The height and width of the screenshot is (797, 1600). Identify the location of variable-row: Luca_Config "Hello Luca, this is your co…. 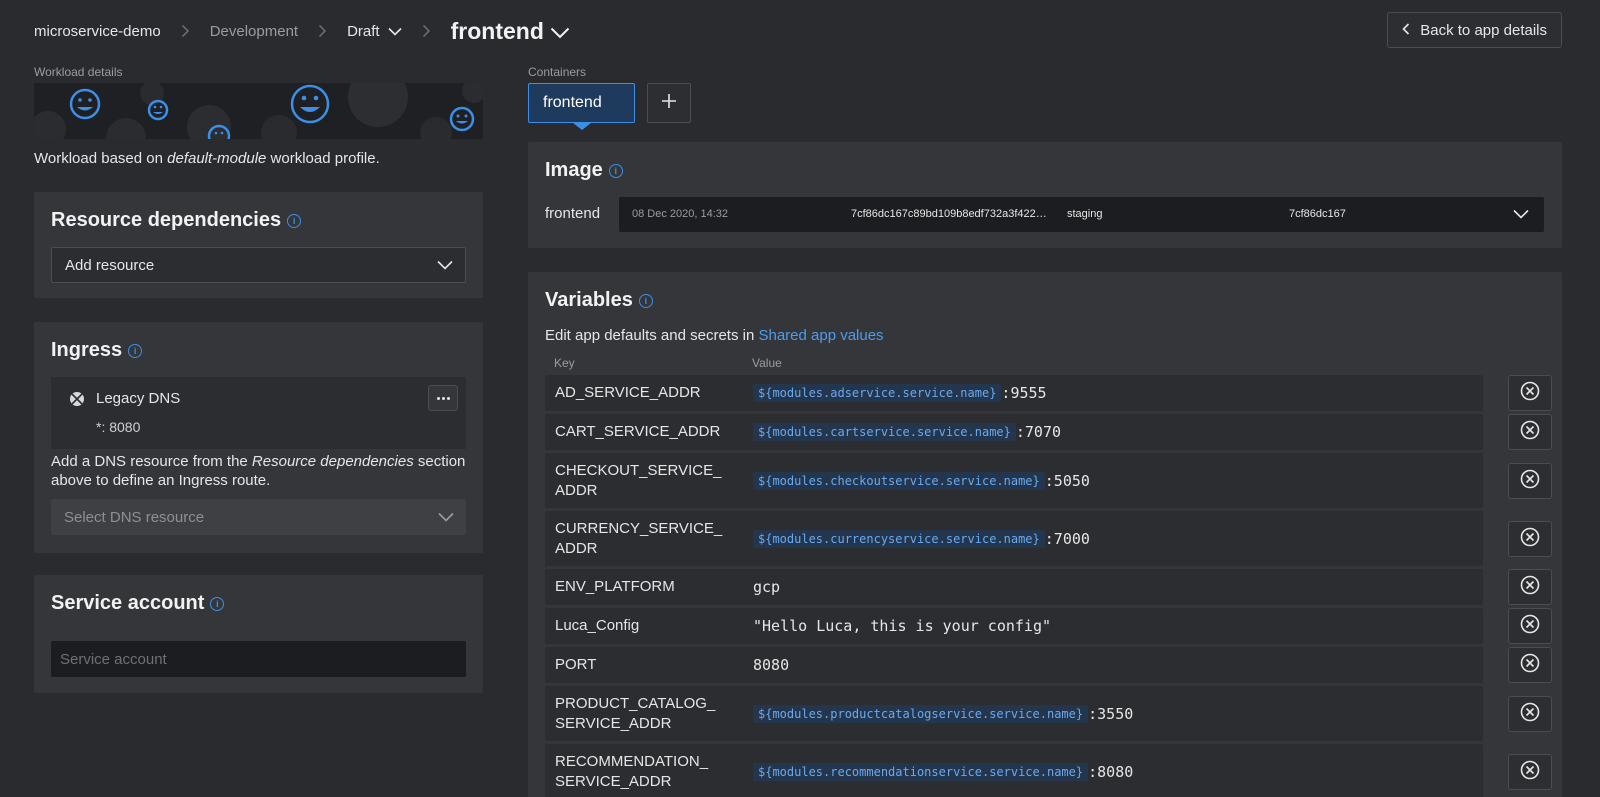
(1014, 626).